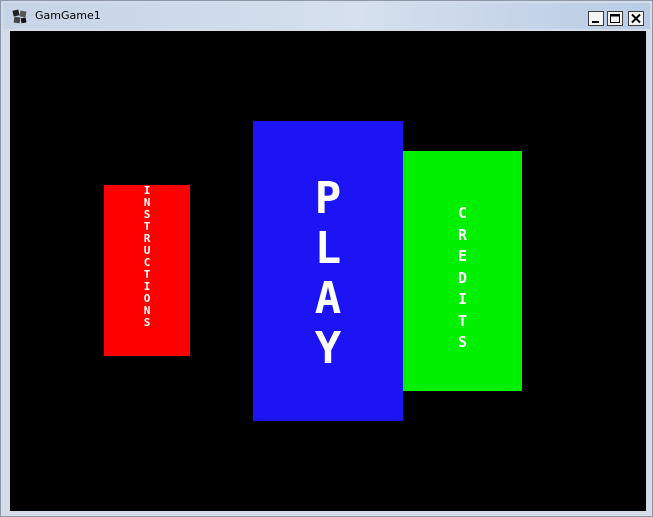  Describe the element at coordinates (20, 17) in the screenshot. I see `game-app-icon` at that location.